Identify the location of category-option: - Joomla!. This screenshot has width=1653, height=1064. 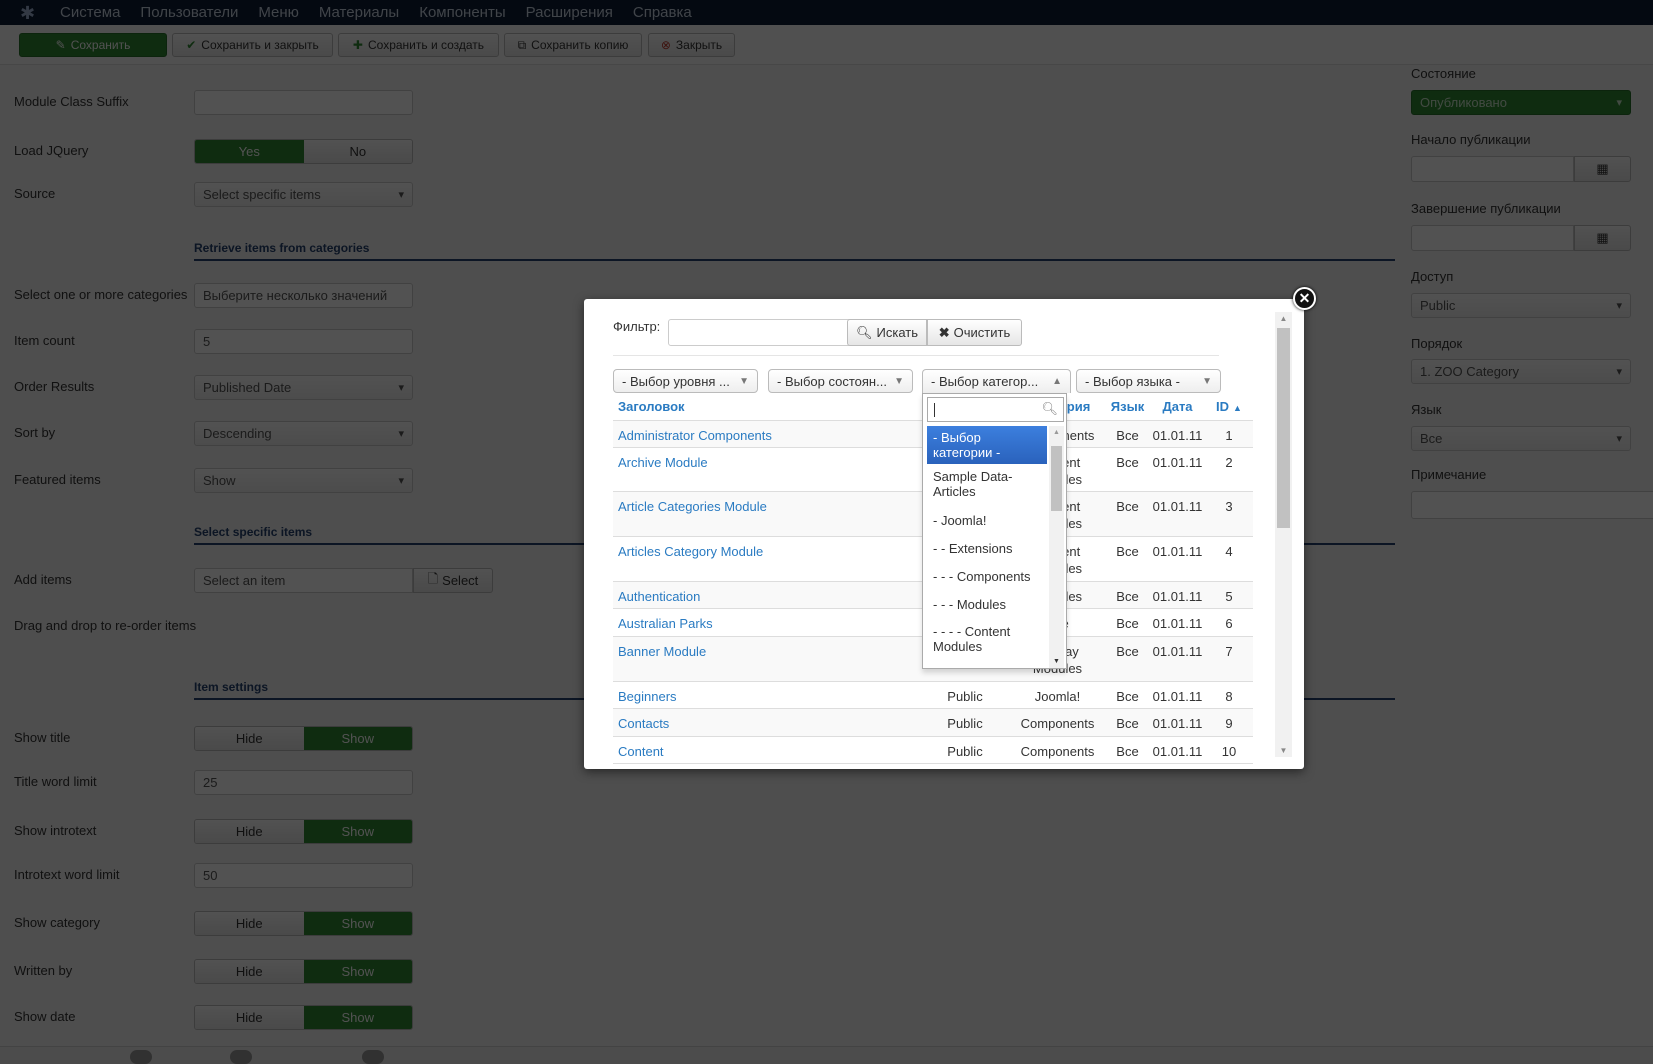
(987, 521).